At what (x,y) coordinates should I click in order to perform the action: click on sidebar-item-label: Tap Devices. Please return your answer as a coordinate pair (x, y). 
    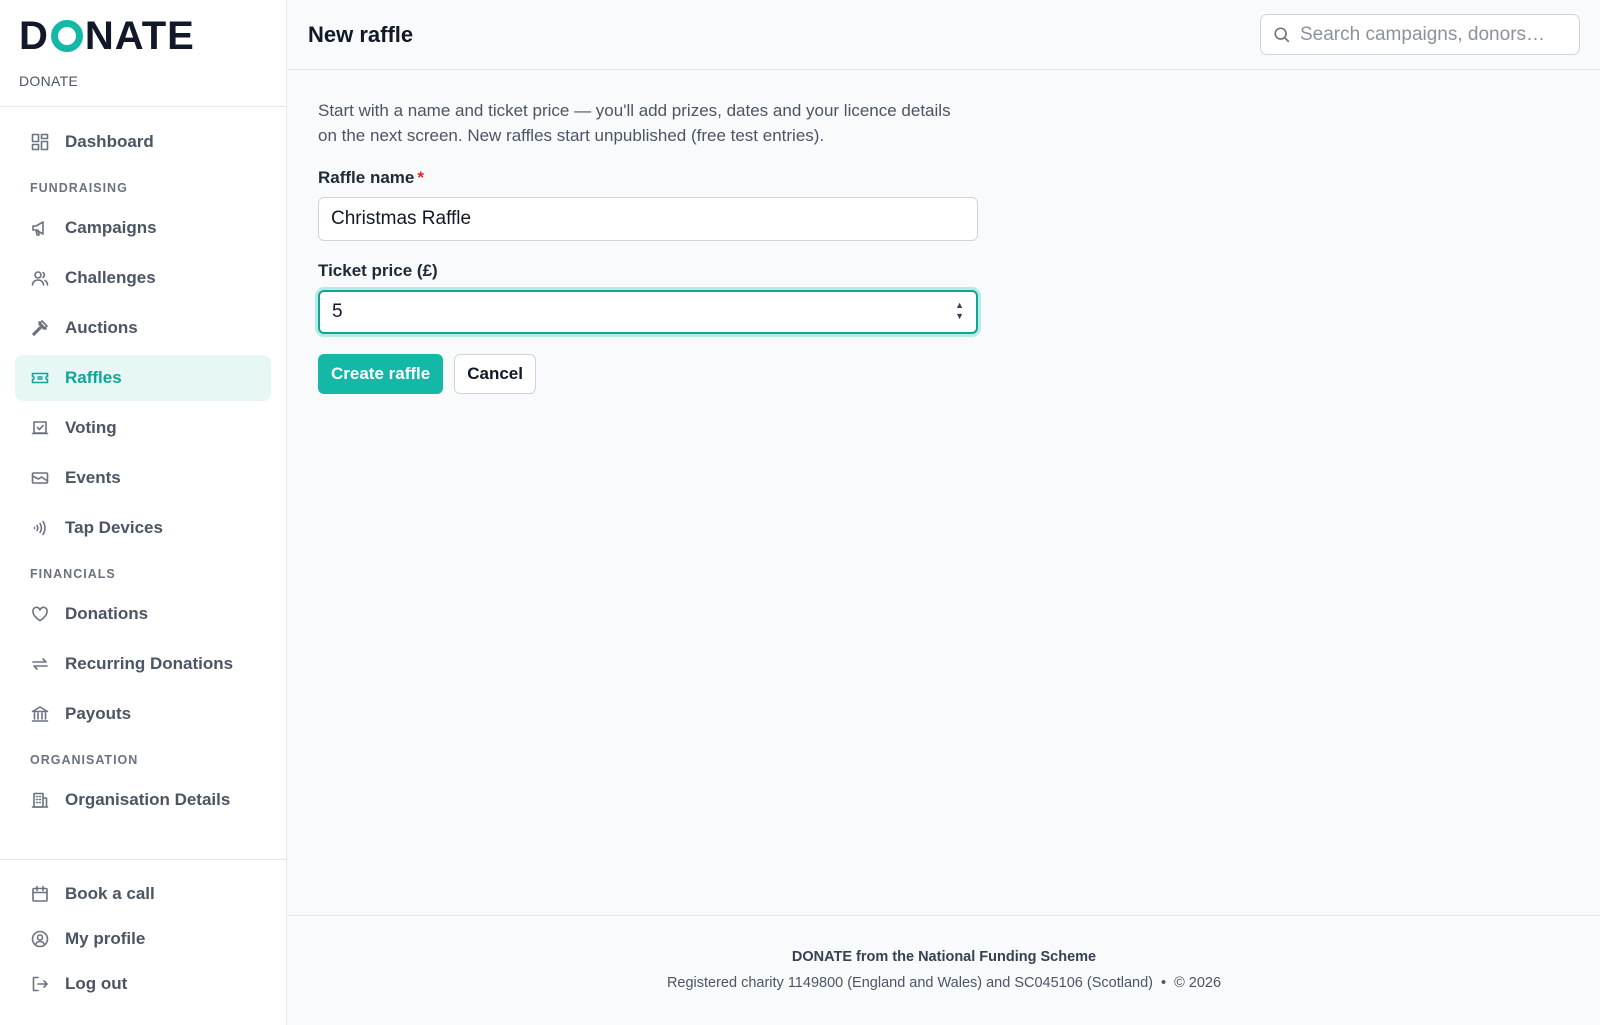
    Looking at the image, I should click on (114, 527).